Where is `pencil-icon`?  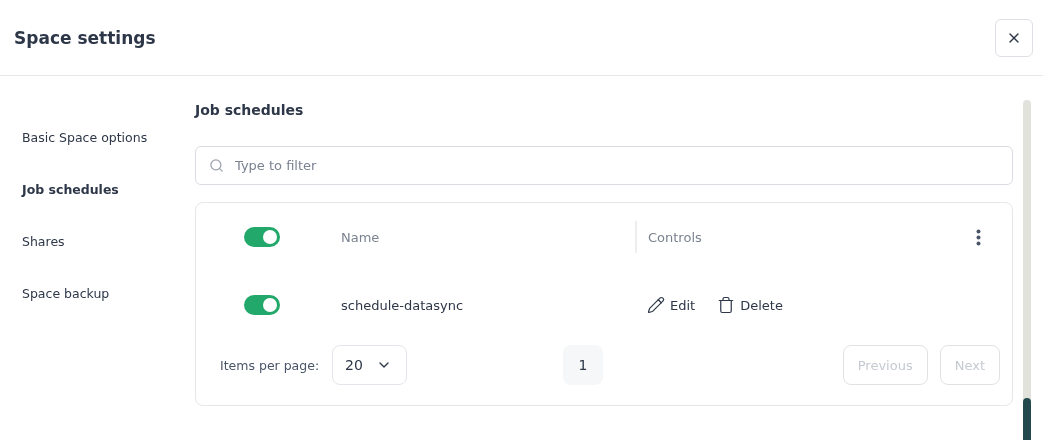
pencil-icon is located at coordinates (656, 305).